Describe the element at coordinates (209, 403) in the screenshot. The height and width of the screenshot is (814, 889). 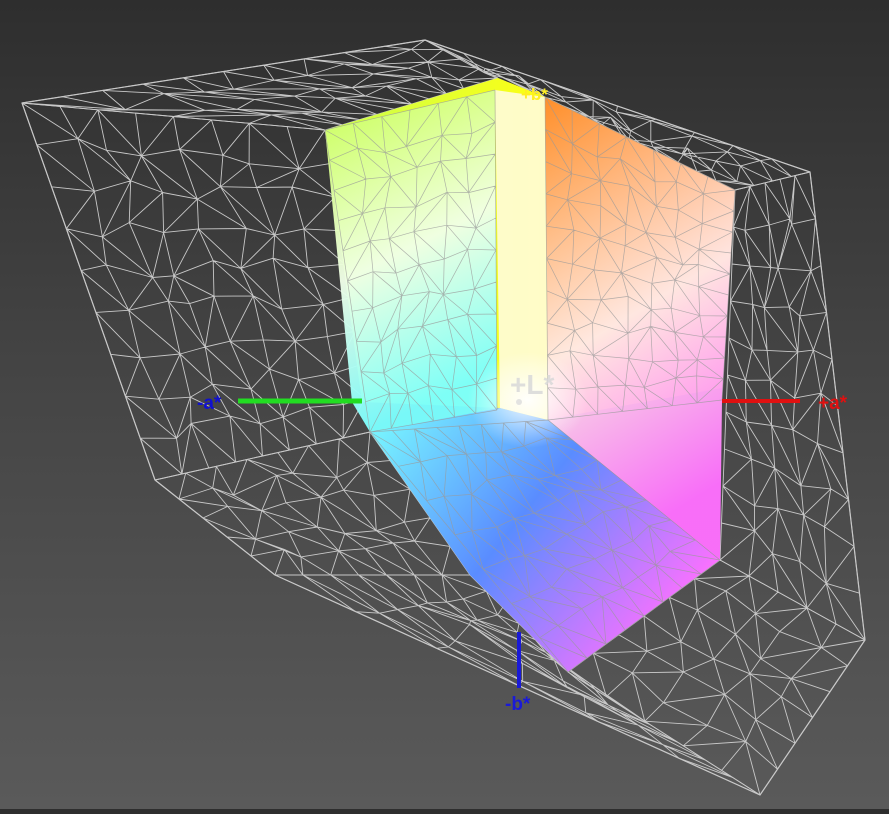
I see `axis-label-minus-a: -a*` at that location.